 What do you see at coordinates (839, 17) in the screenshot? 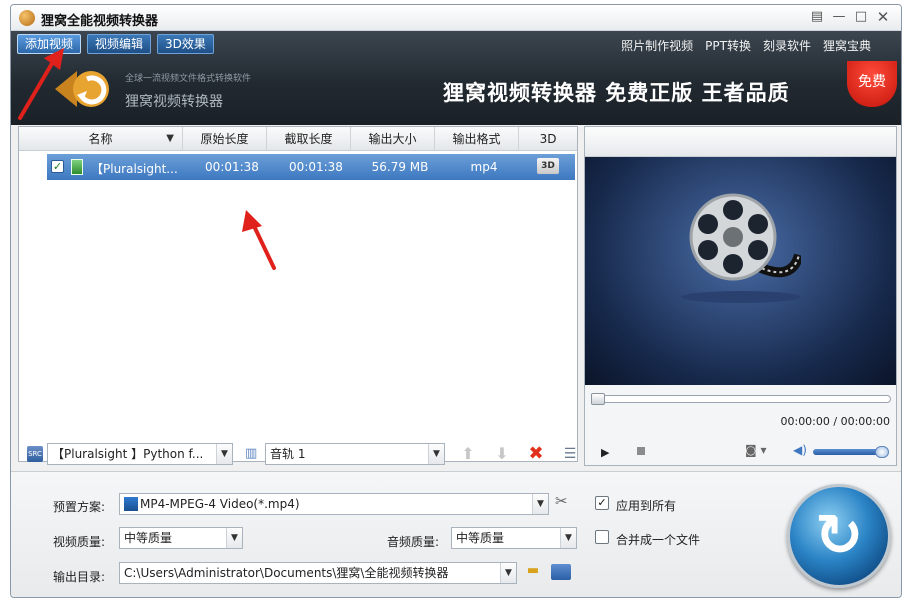
I see `minimize-icon: —` at bounding box center [839, 17].